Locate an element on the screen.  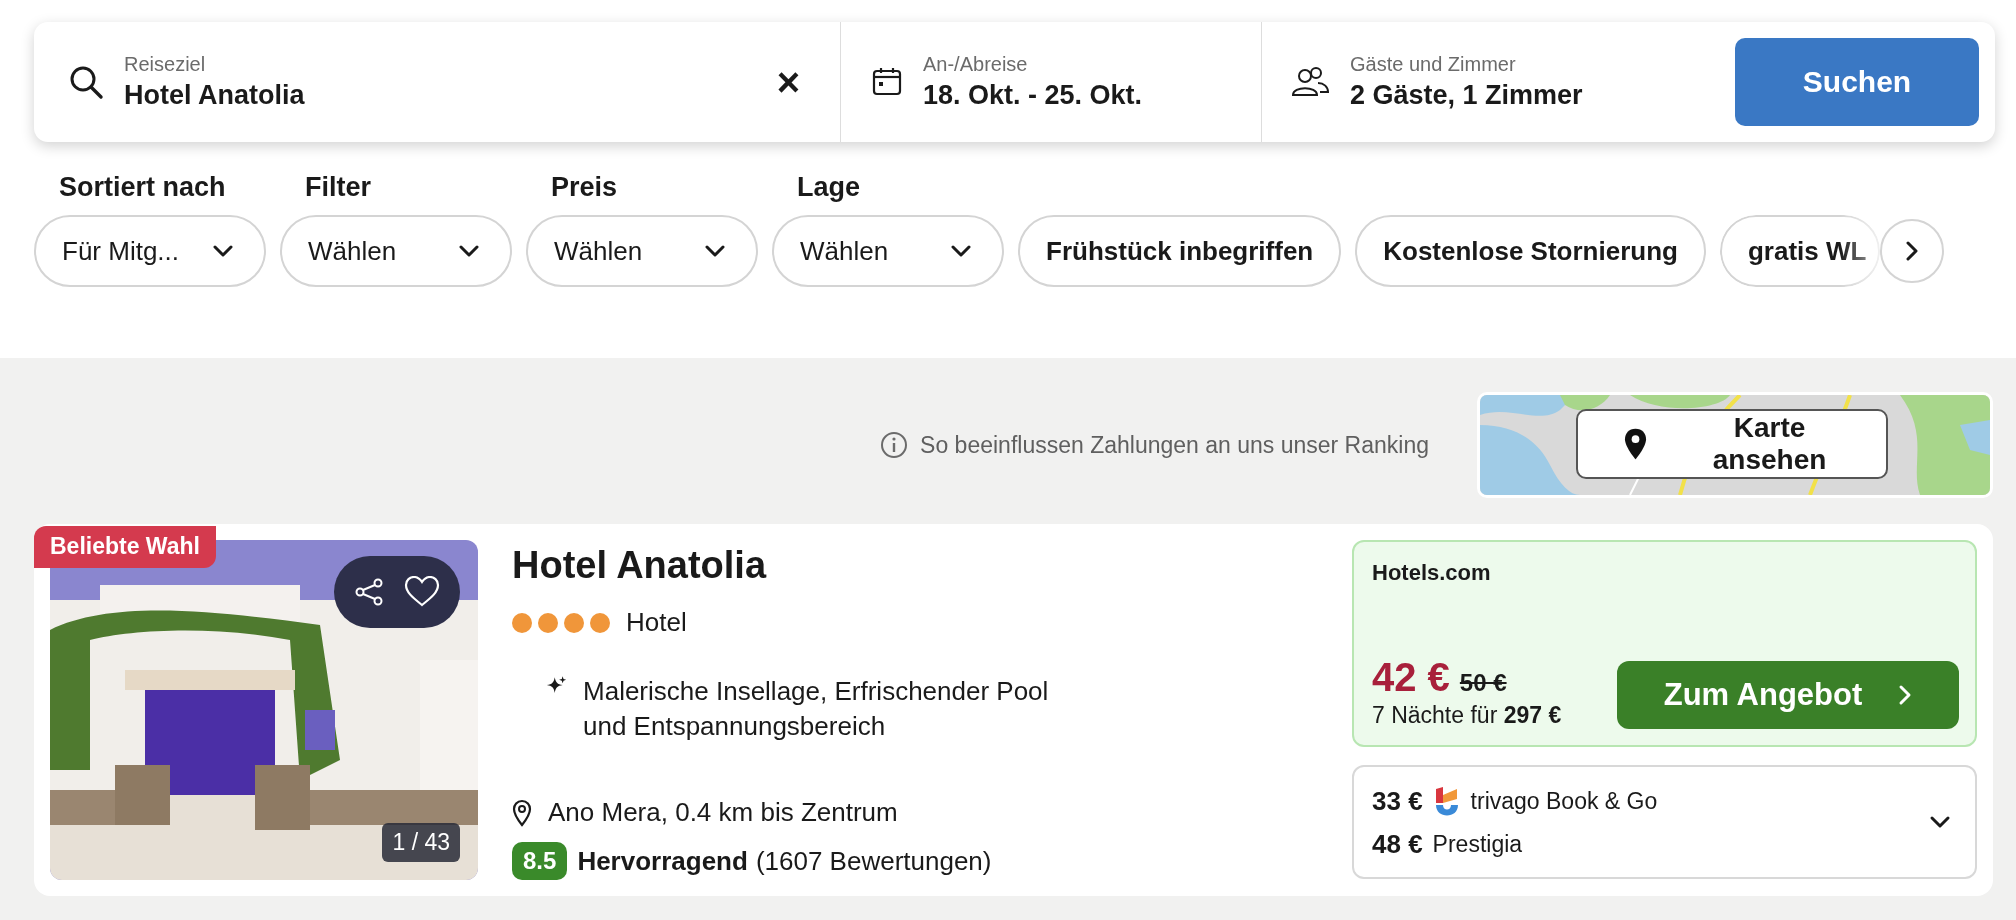
people-icon is located at coordinates (1310, 82).